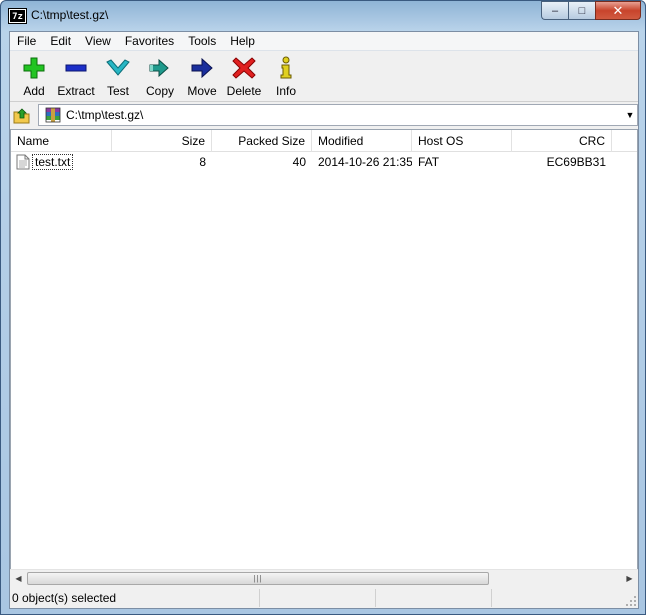 The height and width of the screenshot is (615, 646). Describe the element at coordinates (98, 41) in the screenshot. I see `menu-view: View` at that location.